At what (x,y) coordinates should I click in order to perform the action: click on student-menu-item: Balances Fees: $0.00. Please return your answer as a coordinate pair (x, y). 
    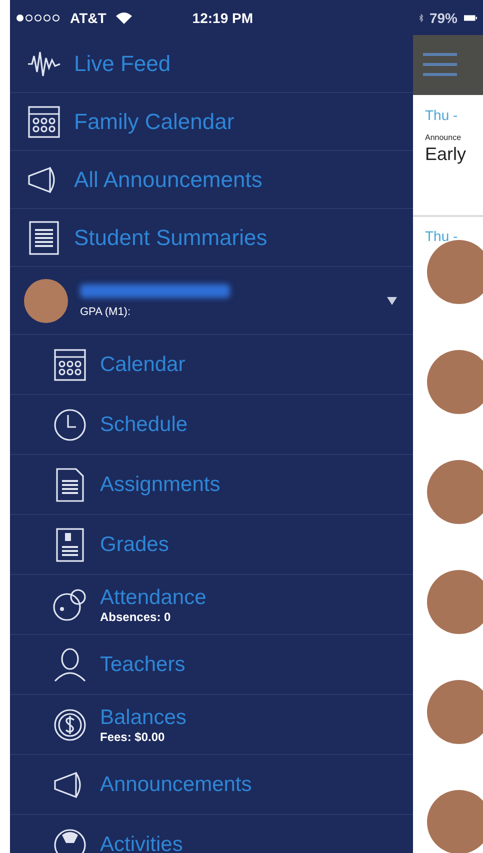
    Looking at the image, I should click on (211, 725).